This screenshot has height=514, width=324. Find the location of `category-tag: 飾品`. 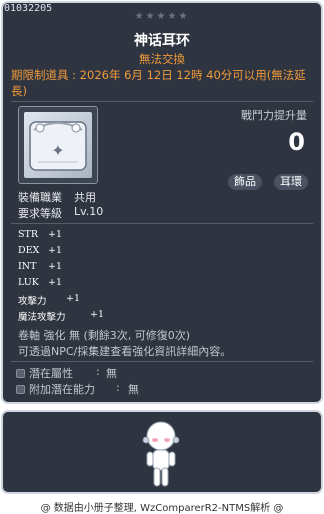

category-tag: 飾品 is located at coordinates (245, 182).